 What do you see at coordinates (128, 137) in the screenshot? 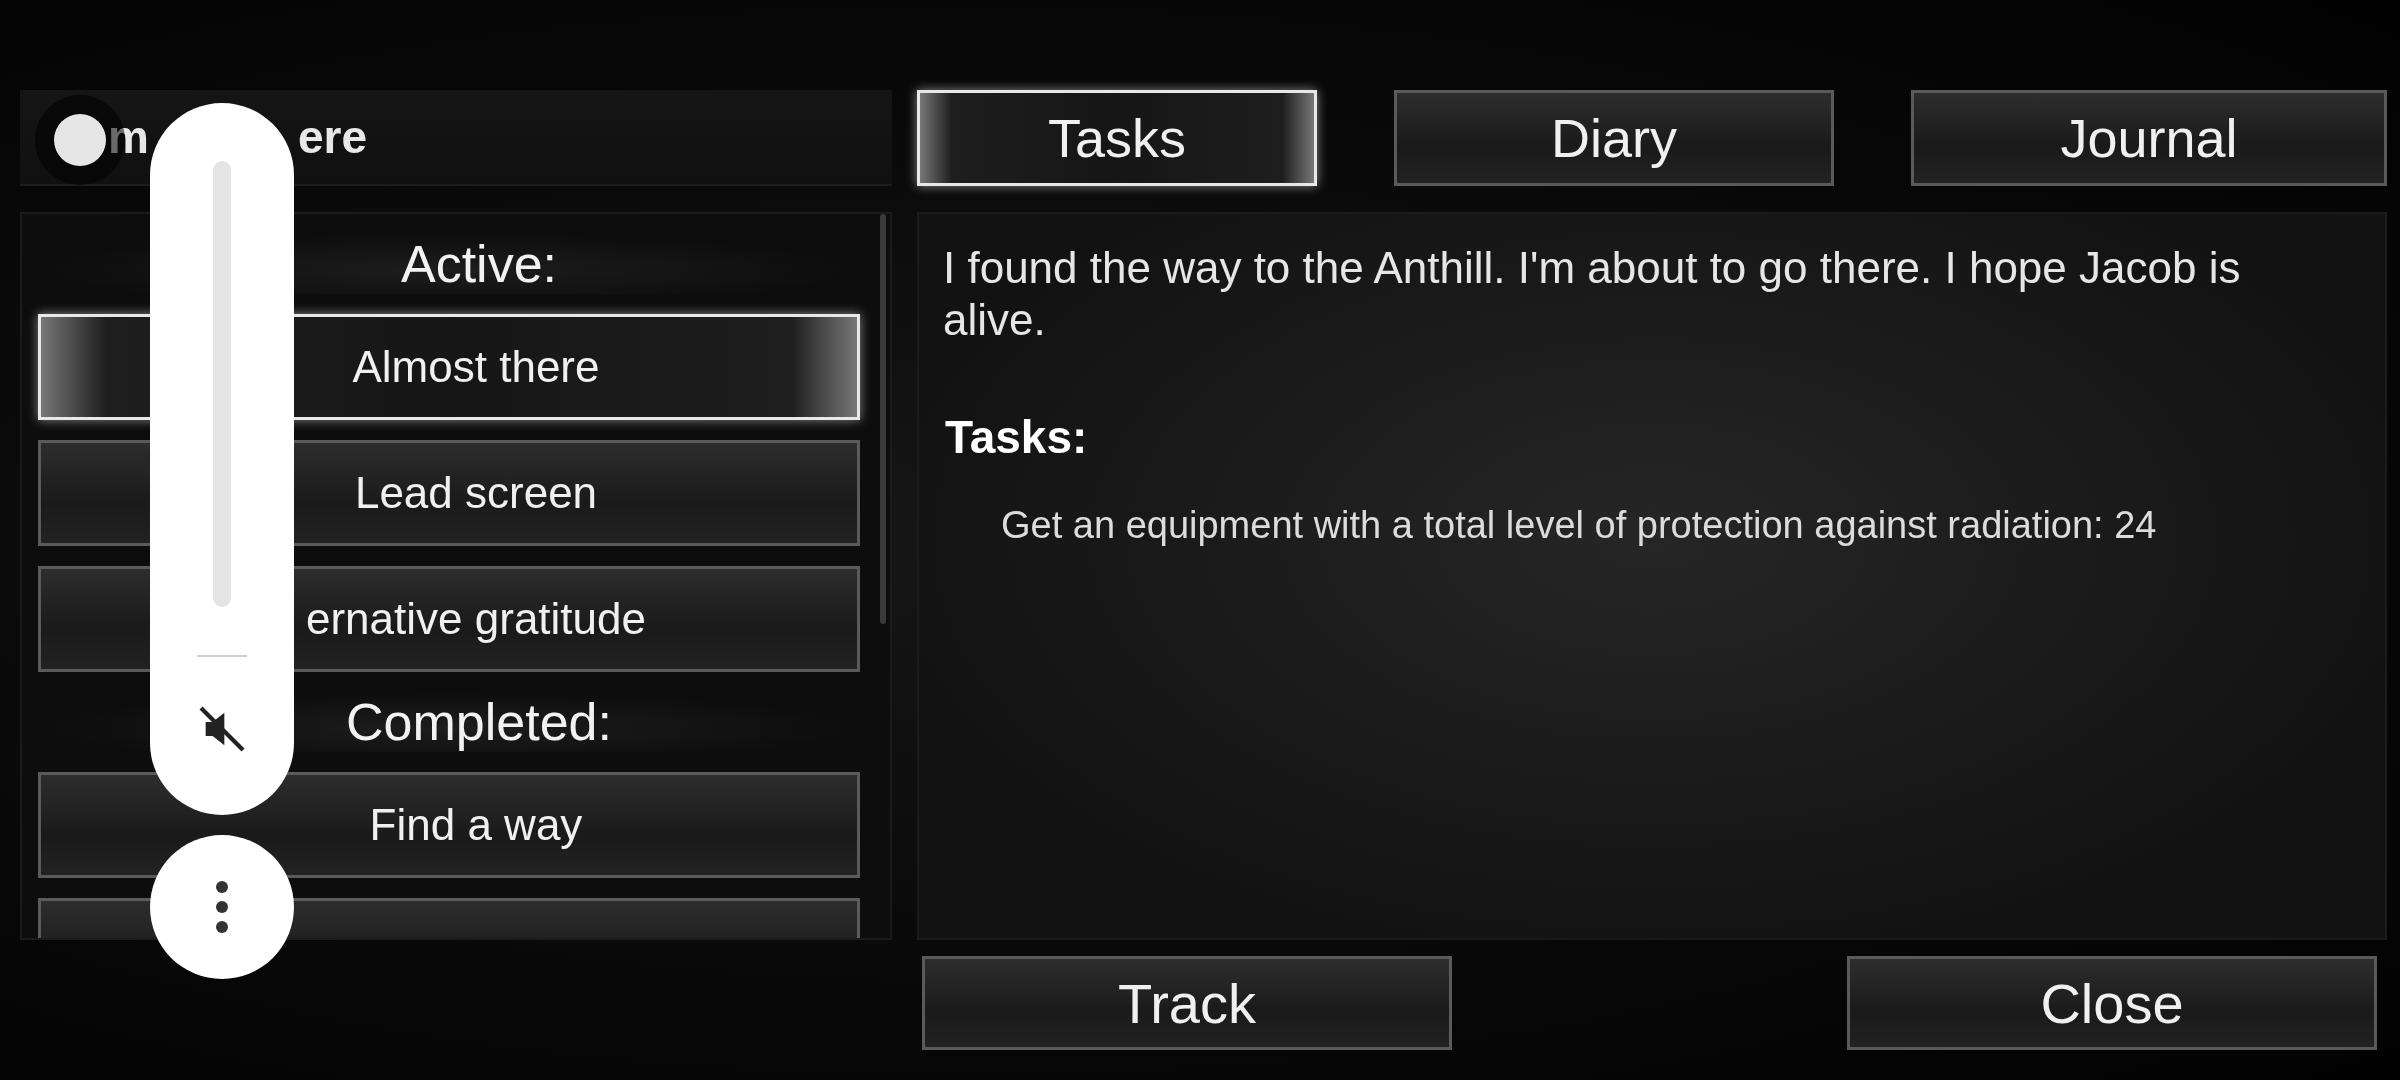
I see `quest-title: m` at bounding box center [128, 137].